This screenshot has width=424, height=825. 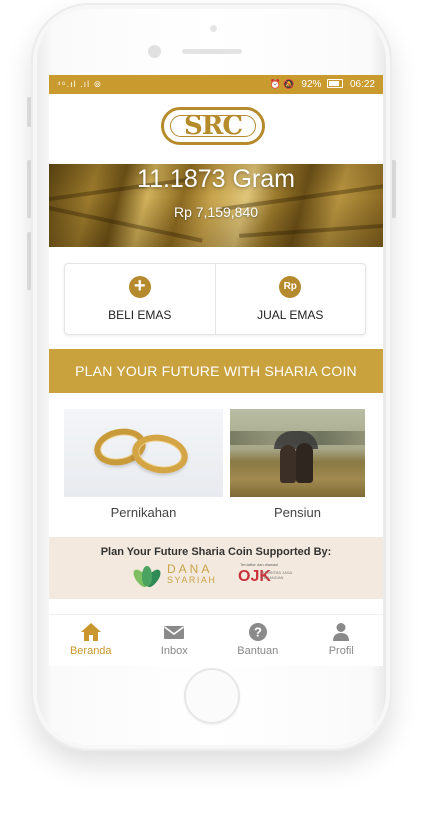 What do you see at coordinates (143, 512) in the screenshot?
I see `plan-card-label: Pernikahan` at bounding box center [143, 512].